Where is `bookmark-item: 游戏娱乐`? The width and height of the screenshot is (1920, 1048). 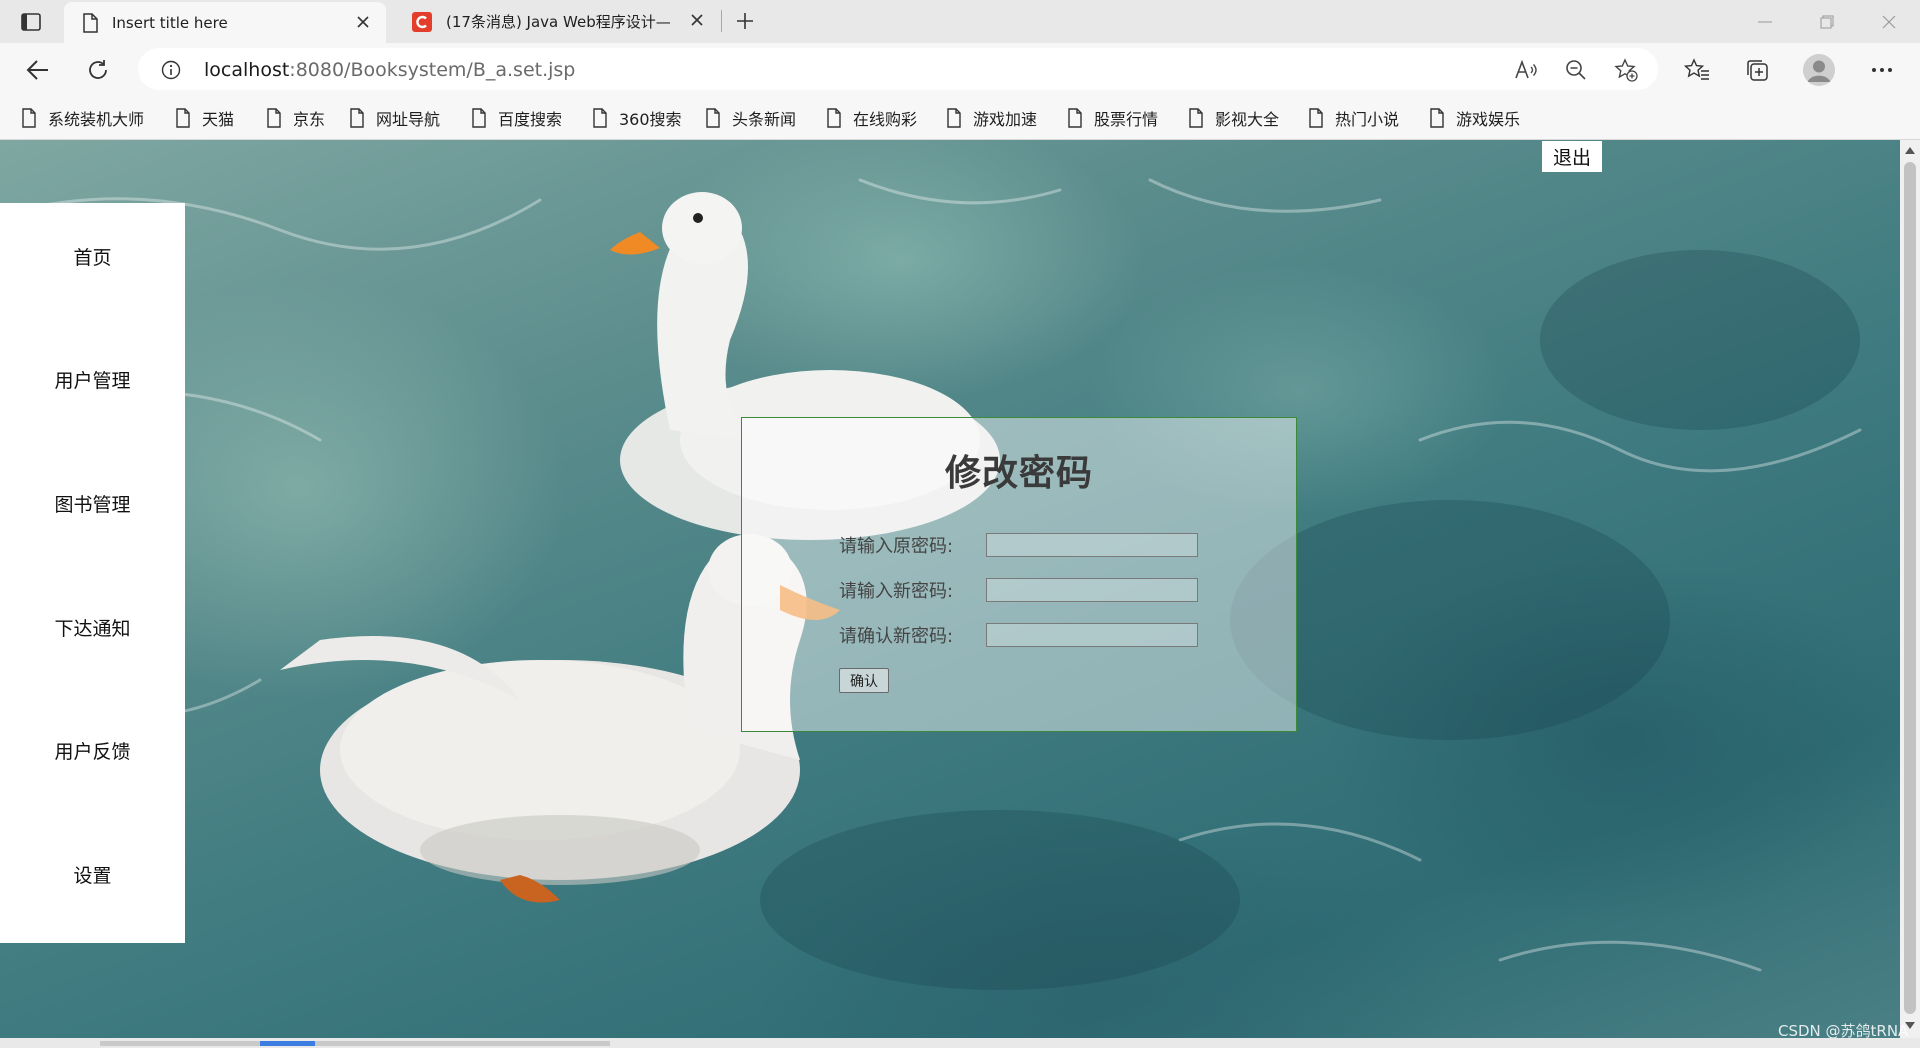
bookmark-item: 游戏娱乐 is located at coordinates (1475, 118).